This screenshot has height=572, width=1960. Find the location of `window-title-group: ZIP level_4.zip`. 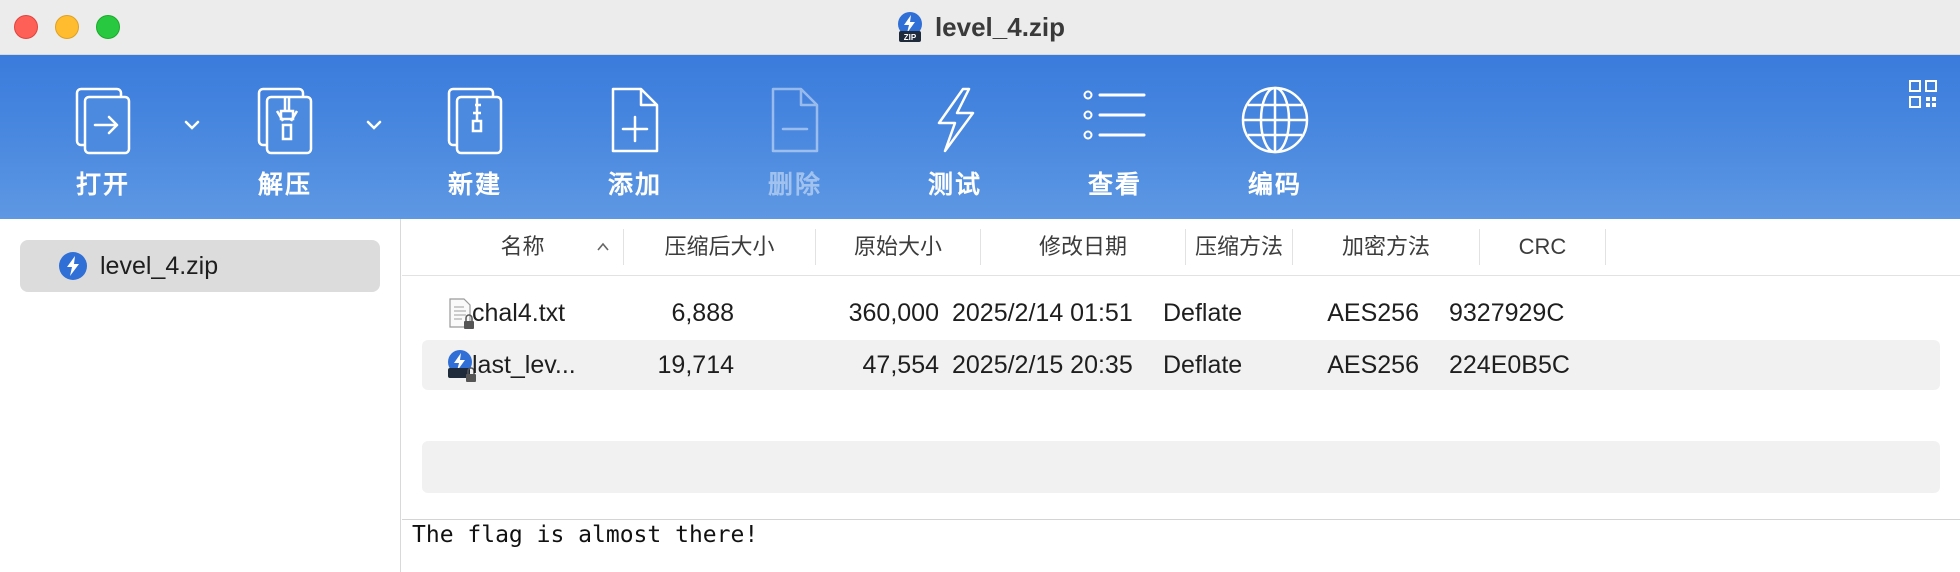

window-title-group: ZIP level_4.zip is located at coordinates (980, 27).